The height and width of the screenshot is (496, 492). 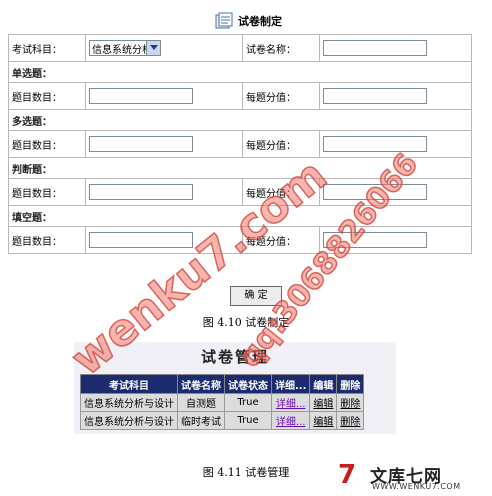 I want to click on figure-caption-4-10: 图 4.10 试卷制定, so click(x=246, y=322).